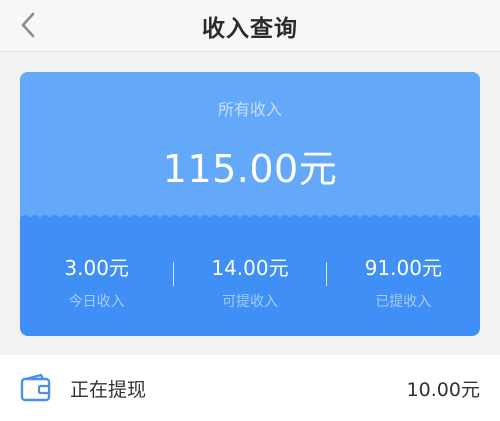 The width and height of the screenshot is (500, 421). Describe the element at coordinates (443, 389) in the screenshot. I see `withdrawal-value: 10.00元` at that location.